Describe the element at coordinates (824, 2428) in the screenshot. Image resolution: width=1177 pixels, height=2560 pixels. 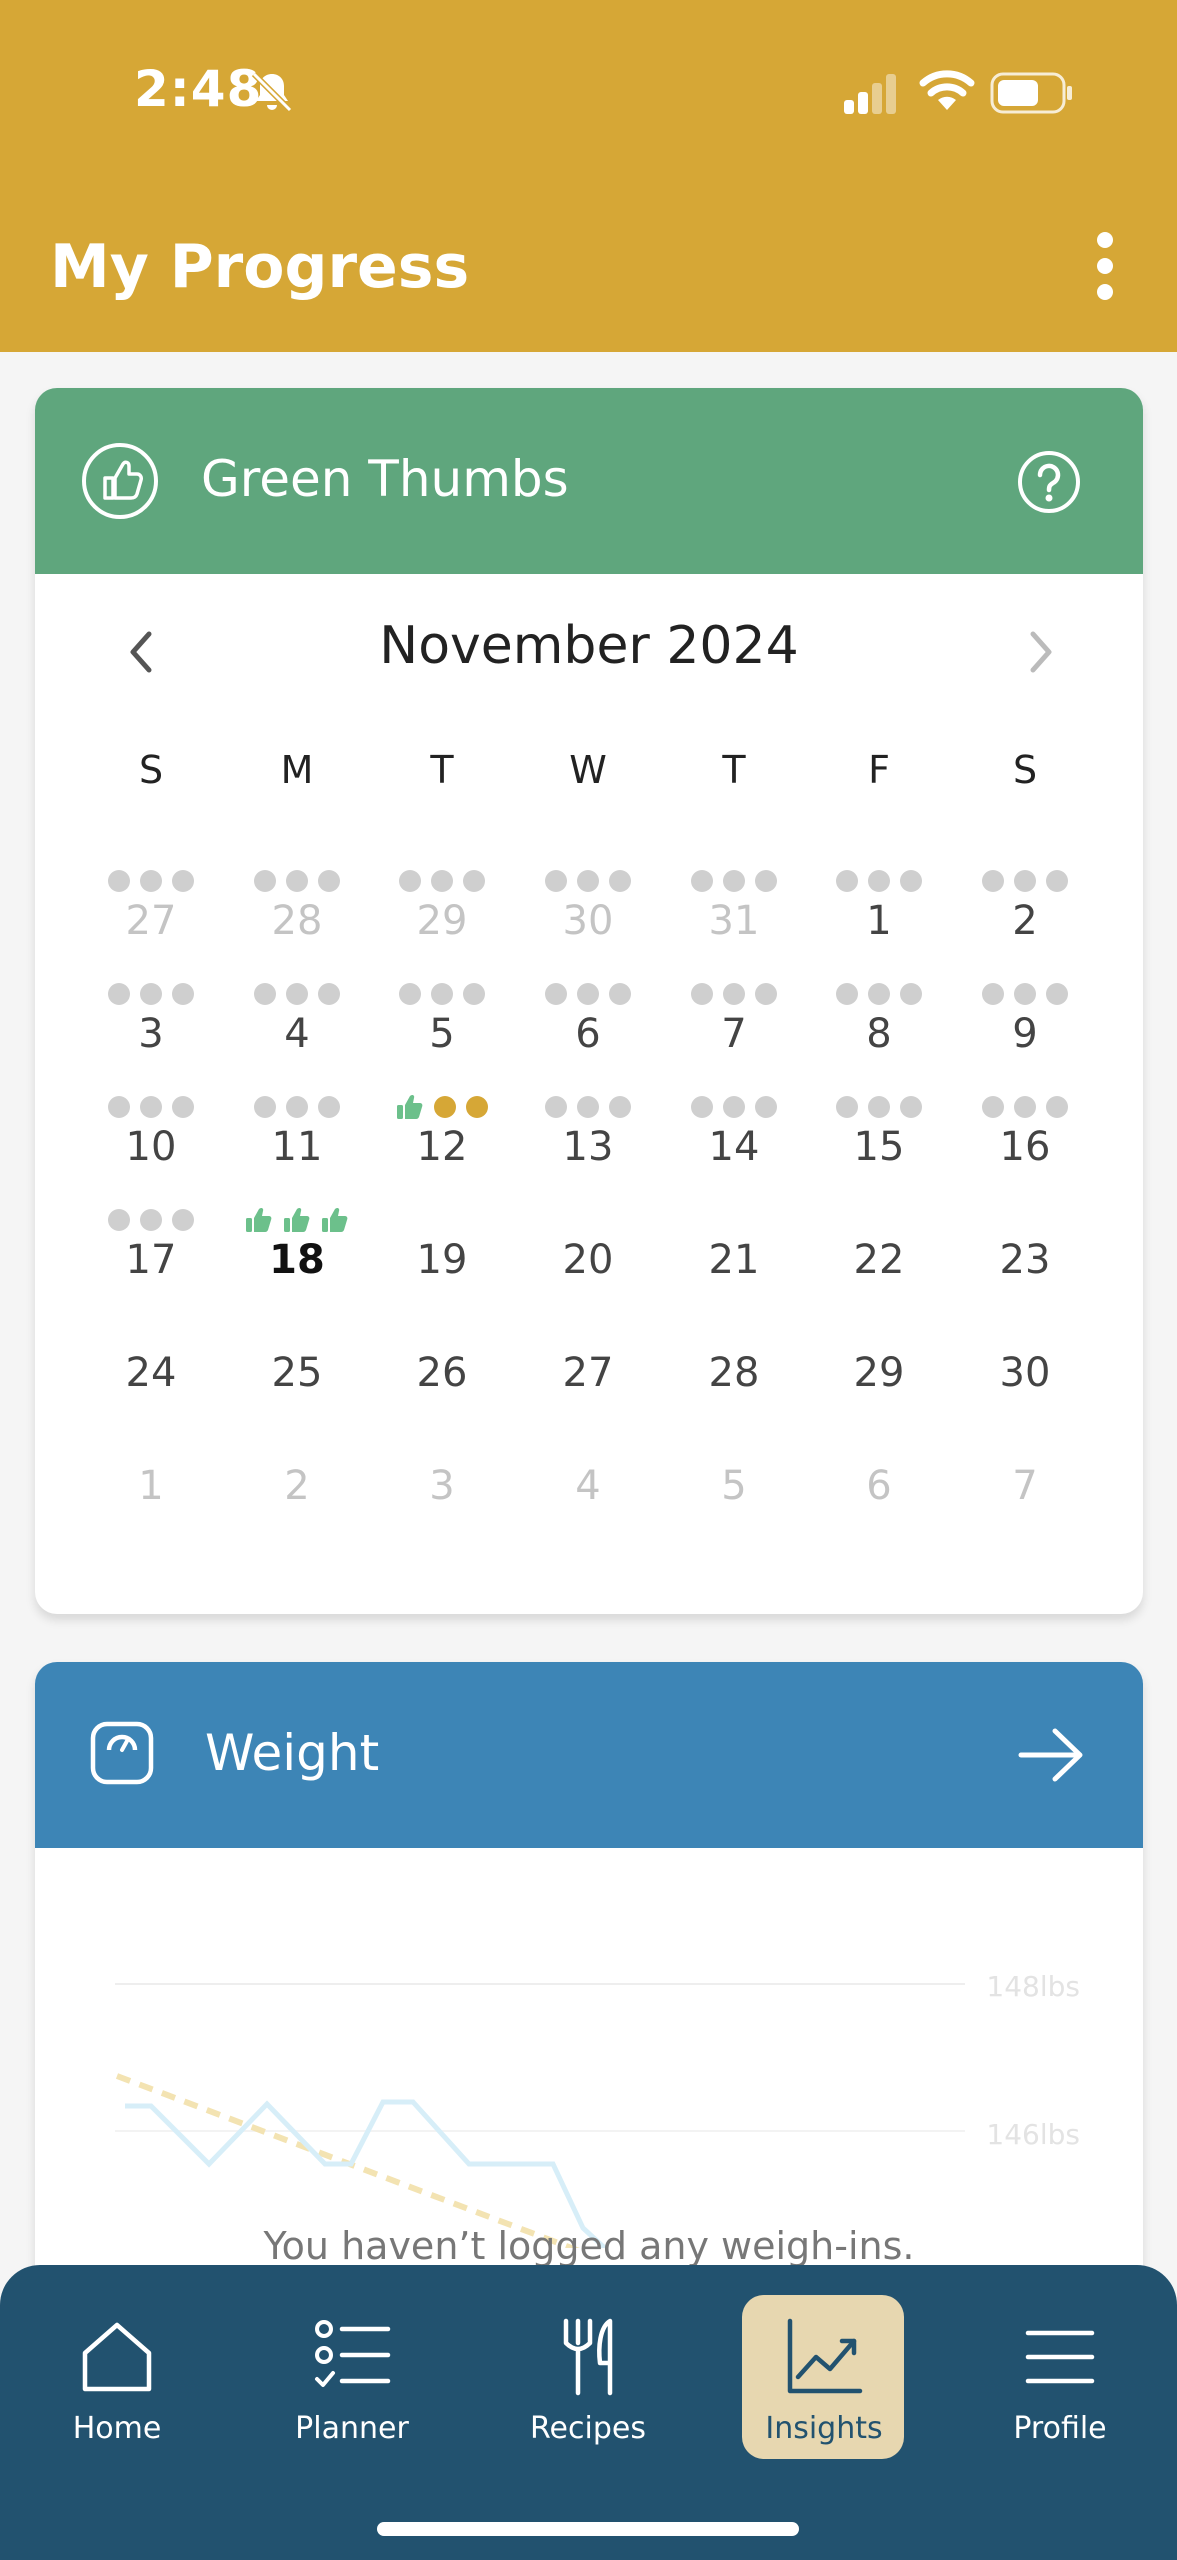
I see `nav-label: Insights` at that location.